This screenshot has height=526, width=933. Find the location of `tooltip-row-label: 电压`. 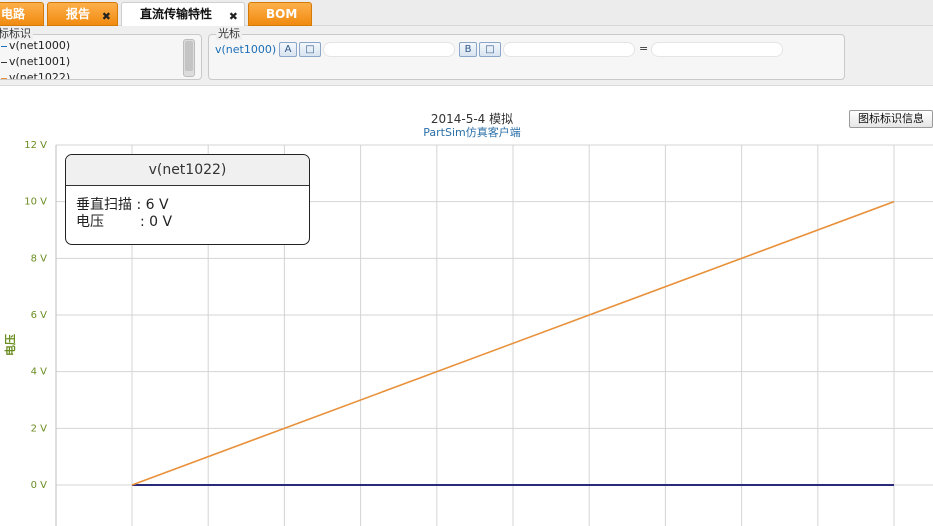

tooltip-row-label: 电压 is located at coordinates (90, 222).